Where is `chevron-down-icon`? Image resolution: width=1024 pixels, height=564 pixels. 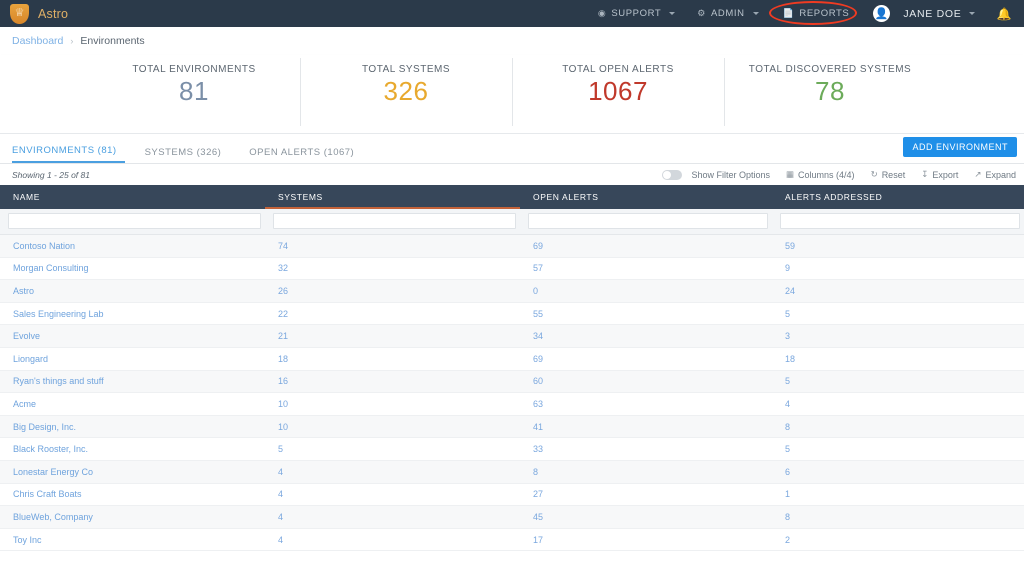
chevron-down-icon is located at coordinates (672, 13).